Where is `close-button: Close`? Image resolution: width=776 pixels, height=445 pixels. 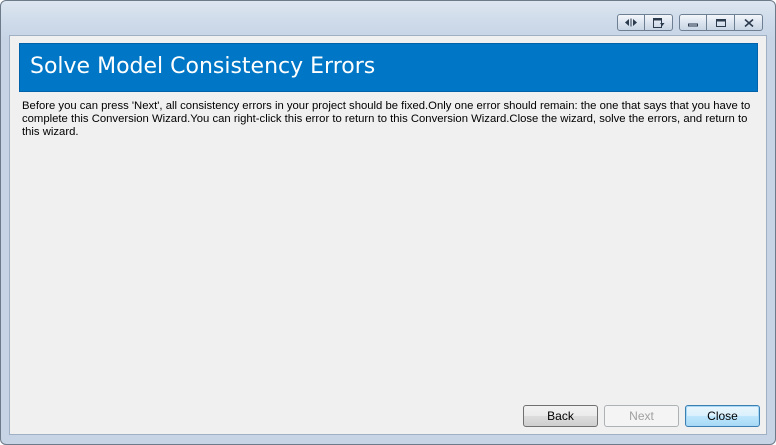 close-button: Close is located at coordinates (722, 416).